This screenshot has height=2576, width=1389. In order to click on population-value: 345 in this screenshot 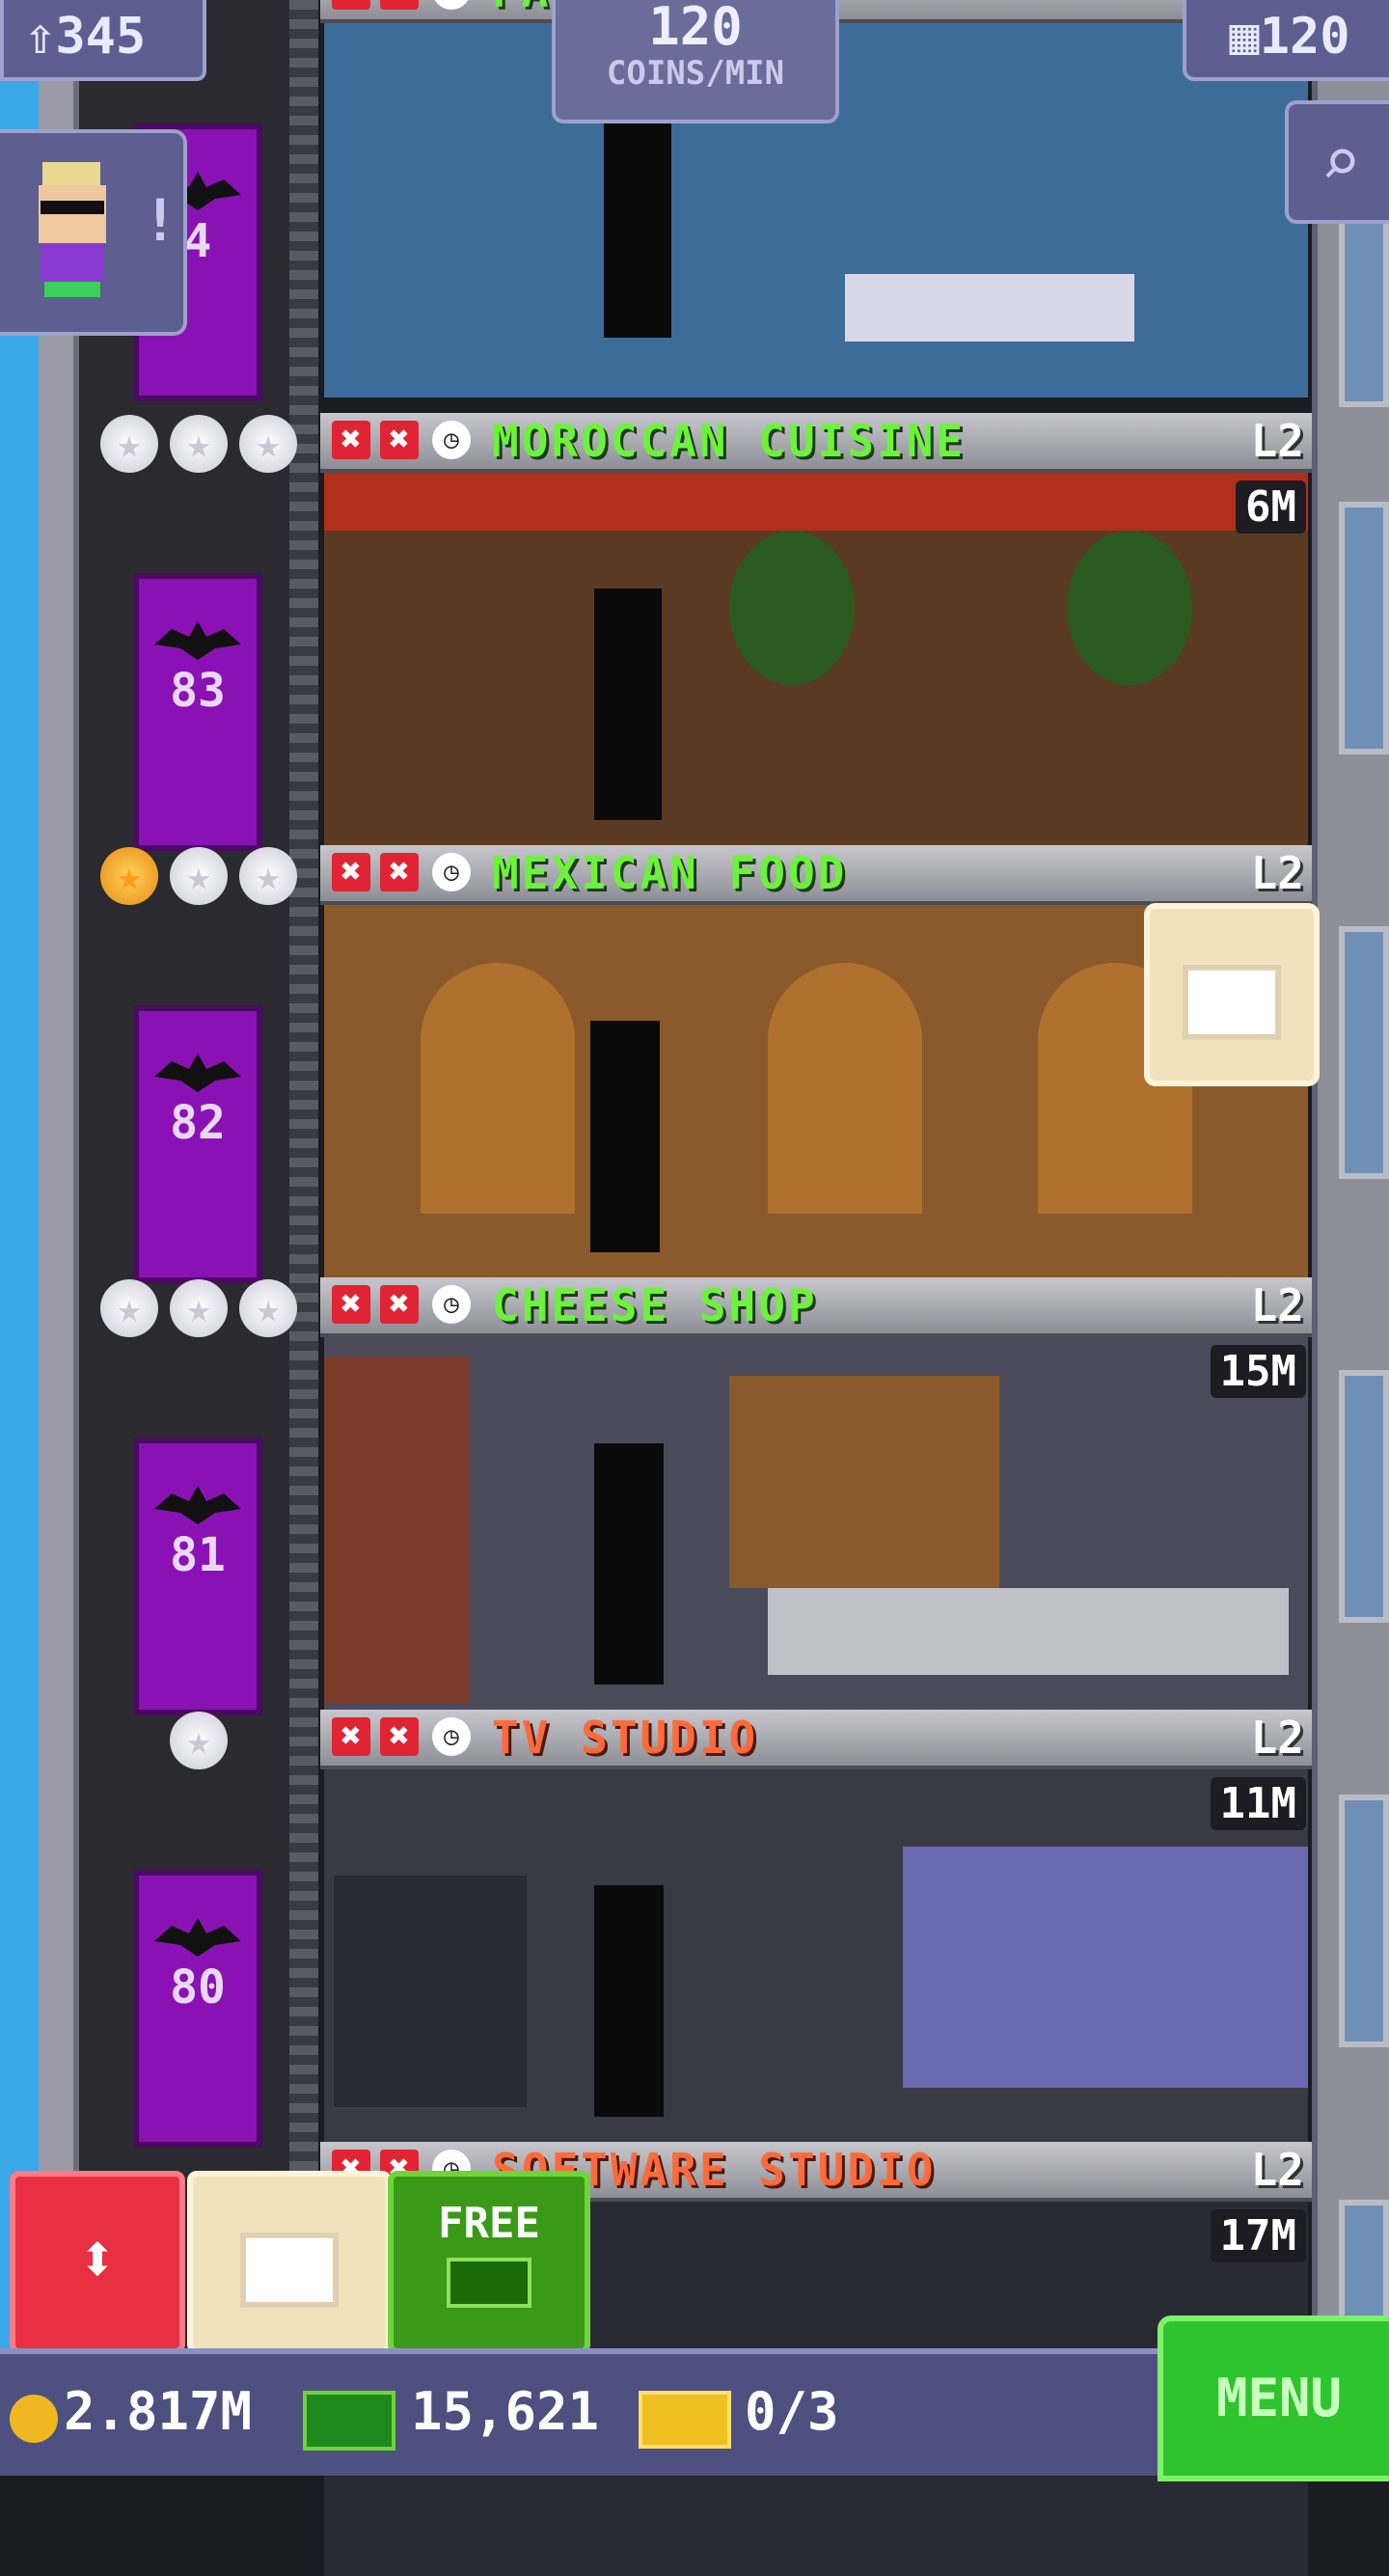, I will do `click(101, 37)`.